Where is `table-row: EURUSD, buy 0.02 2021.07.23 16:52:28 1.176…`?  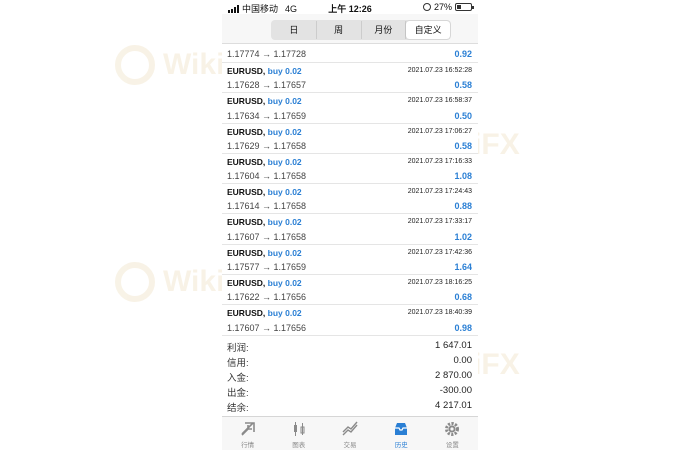 table-row: EURUSD, buy 0.02 2021.07.23 16:52:28 1.176… is located at coordinates (350, 78).